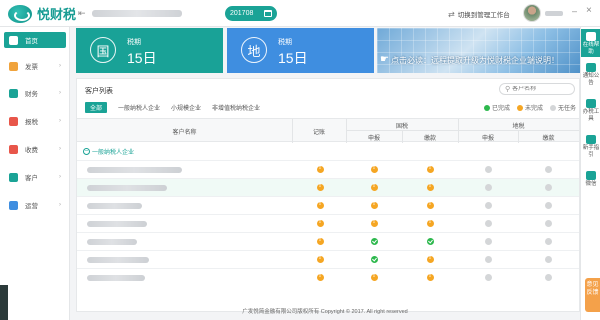  What do you see at coordinates (142, 58) in the screenshot?
I see `guoshui-deadline: 15日` at bounding box center [142, 58].